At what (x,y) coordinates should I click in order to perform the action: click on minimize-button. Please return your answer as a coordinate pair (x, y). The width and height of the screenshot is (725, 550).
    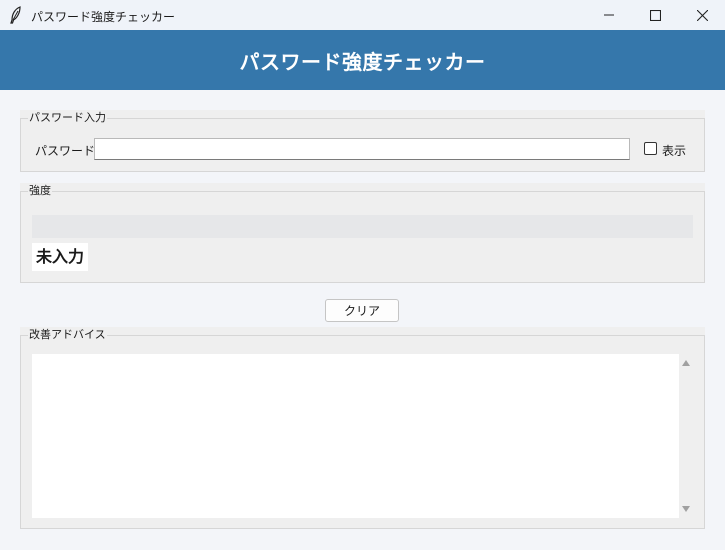
    Looking at the image, I should click on (609, 15).